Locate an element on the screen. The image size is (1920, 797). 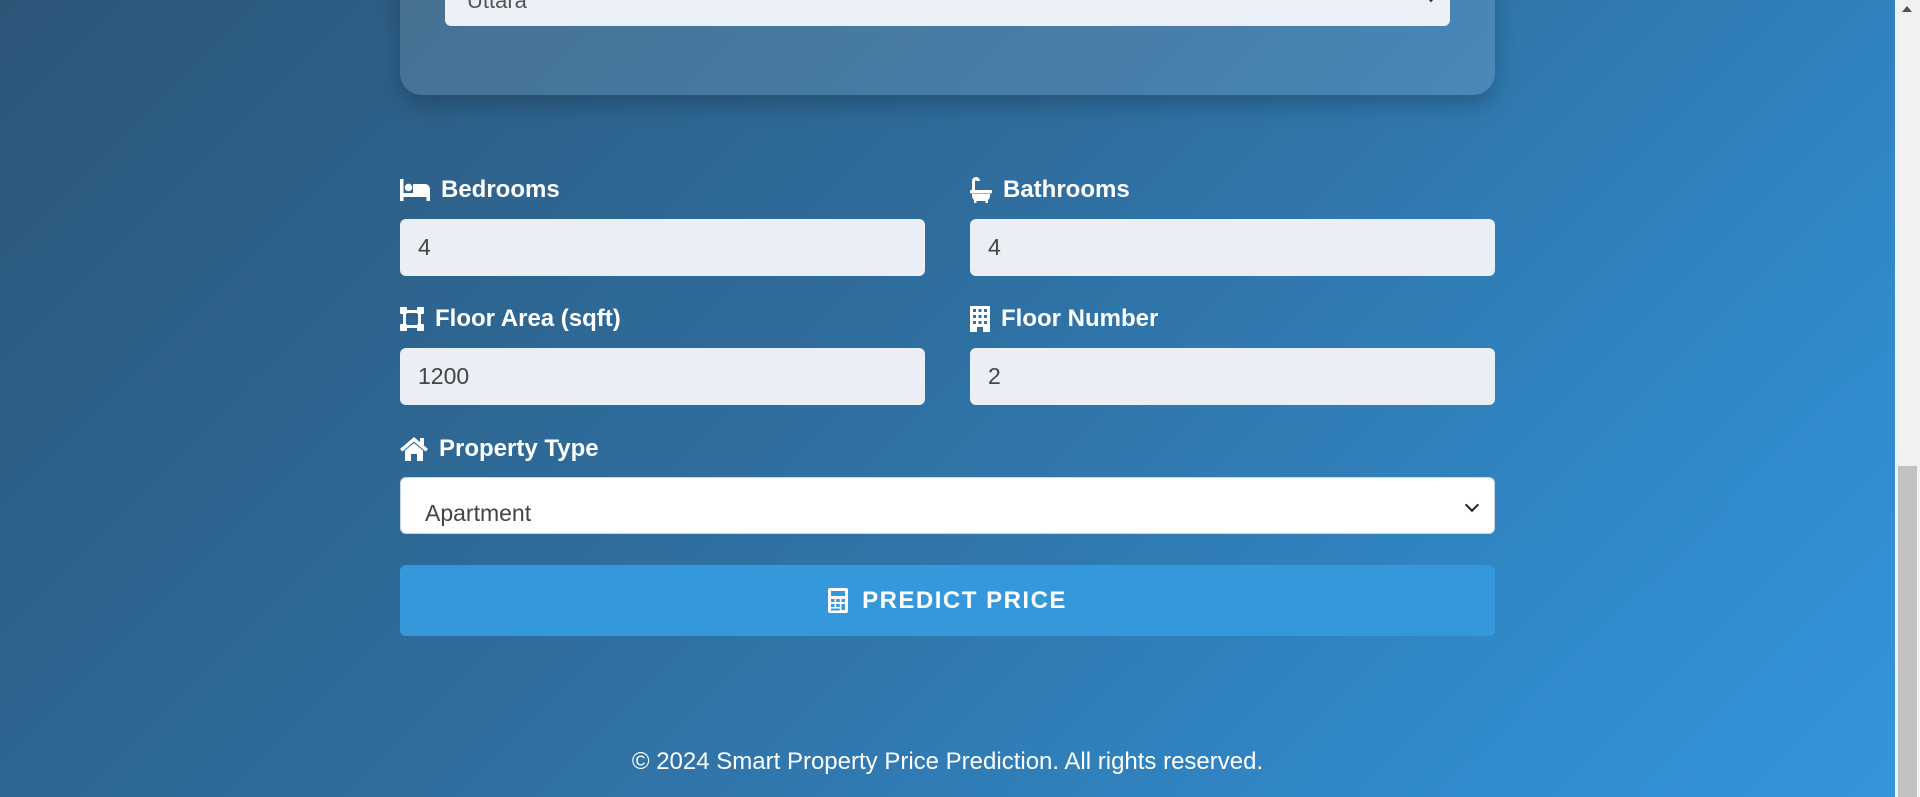
predict-price-label: PREDICT PRICE is located at coordinates (964, 600).